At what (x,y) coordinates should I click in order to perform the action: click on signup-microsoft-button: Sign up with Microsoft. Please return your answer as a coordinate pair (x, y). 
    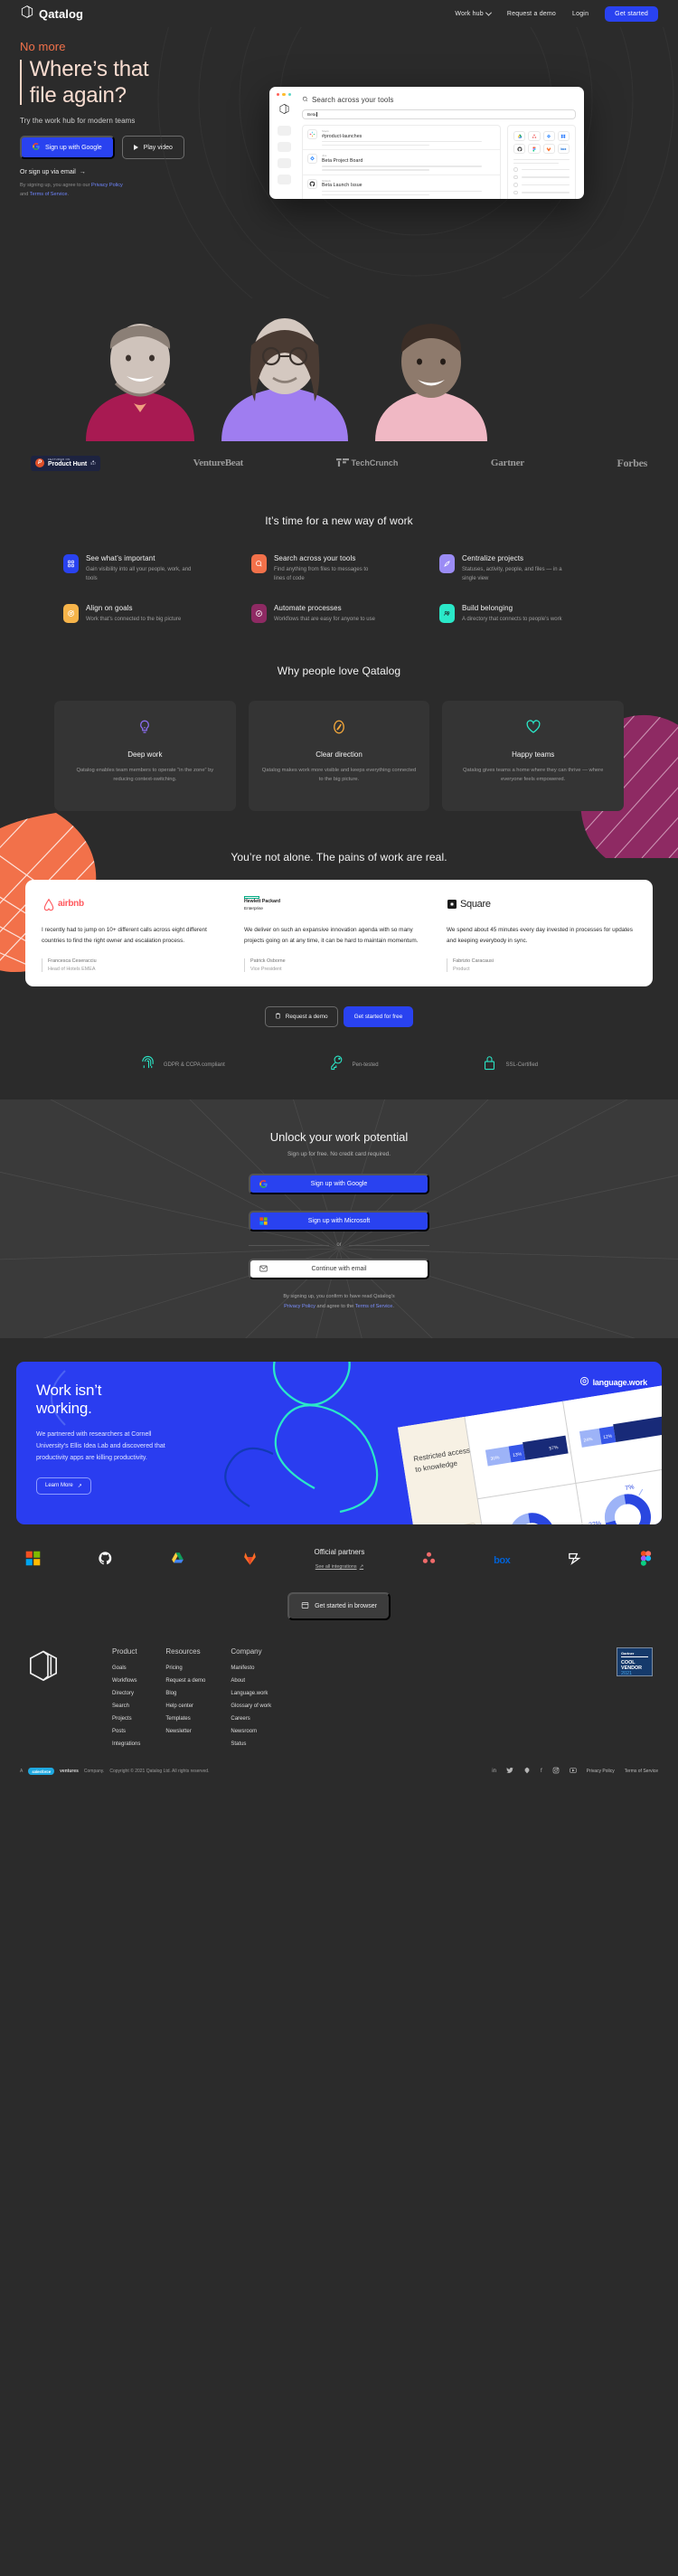
    Looking at the image, I should click on (339, 1221).